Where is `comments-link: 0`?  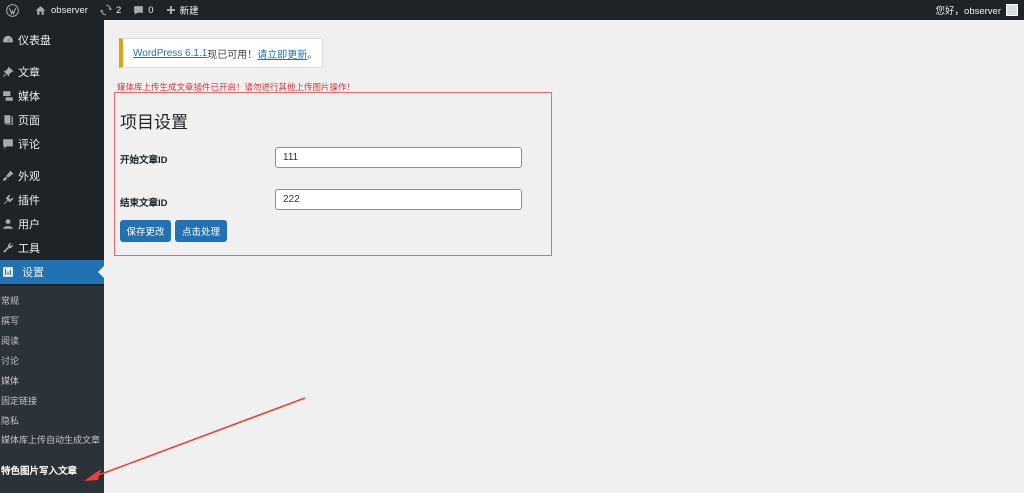
comments-link: 0 is located at coordinates (143, 10).